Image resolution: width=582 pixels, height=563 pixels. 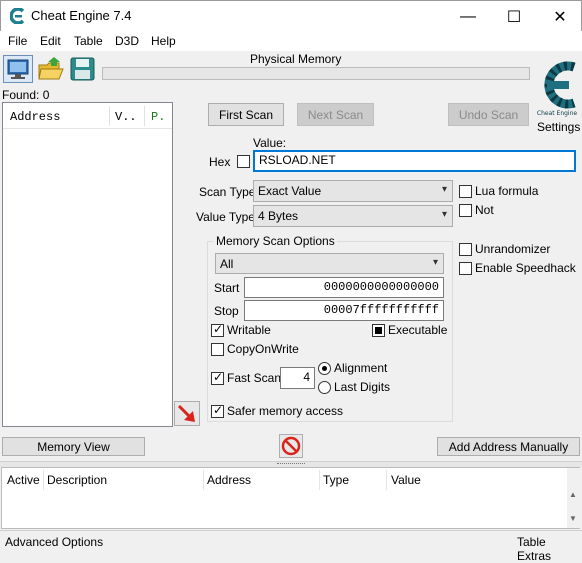 What do you see at coordinates (54, 542) in the screenshot?
I see `advanced-options-link: Advanced Options` at bounding box center [54, 542].